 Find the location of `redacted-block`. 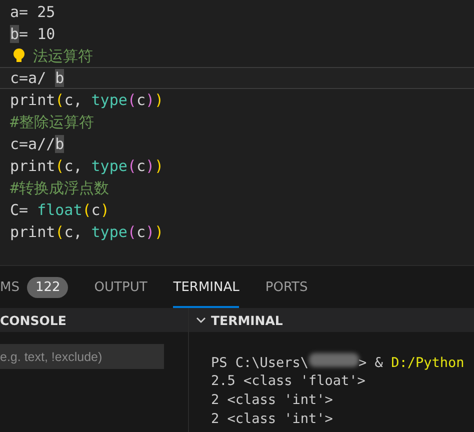

redacted-block is located at coordinates (333, 359).